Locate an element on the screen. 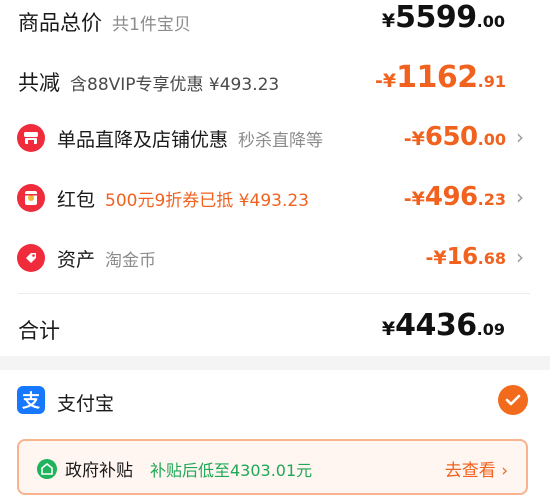  assets-note: 淘金币 is located at coordinates (131, 261).